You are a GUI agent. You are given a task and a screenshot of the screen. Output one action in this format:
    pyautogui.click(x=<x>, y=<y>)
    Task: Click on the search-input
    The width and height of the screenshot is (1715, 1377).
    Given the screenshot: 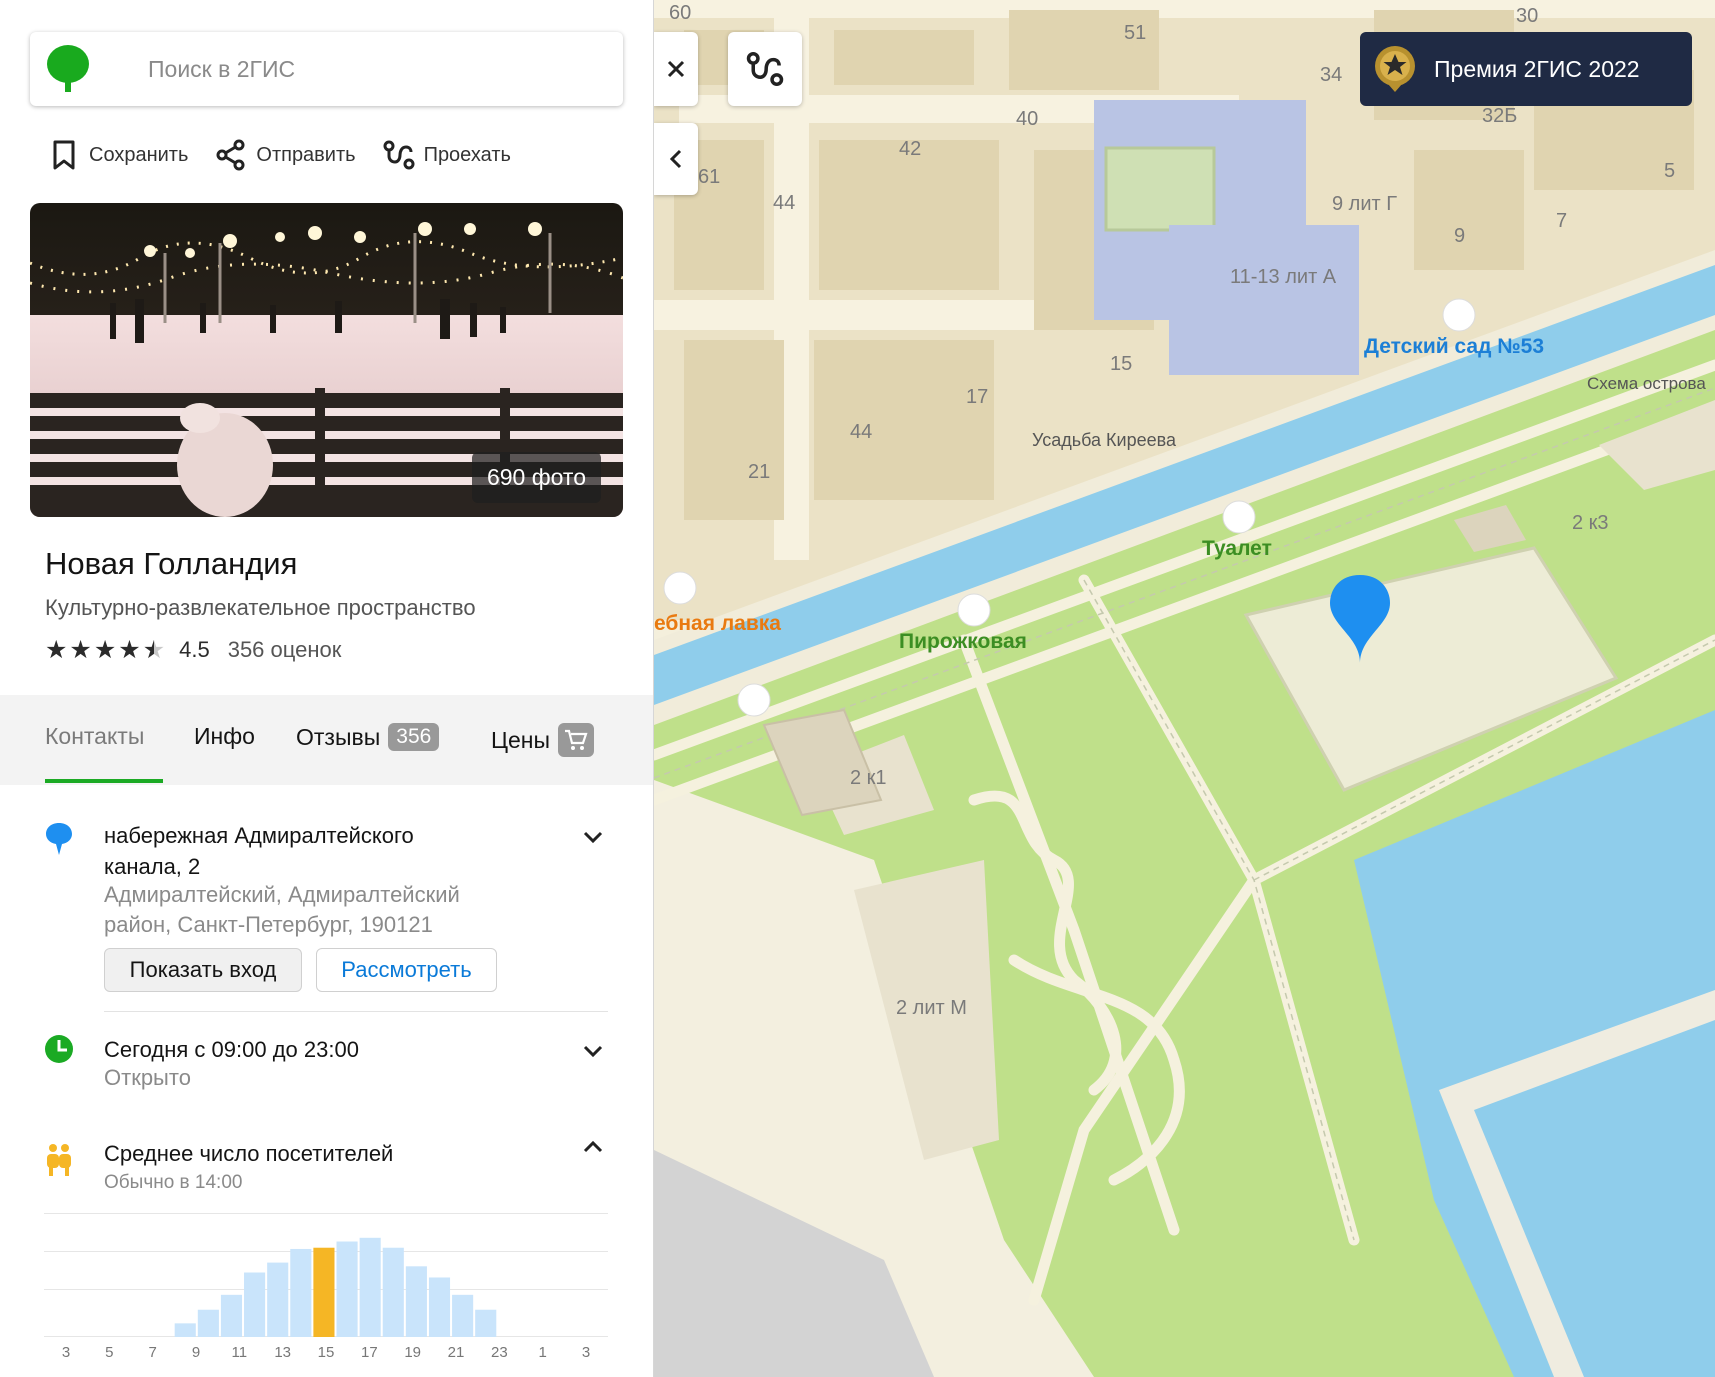 What is the action you would take?
    pyautogui.click(x=358, y=69)
    